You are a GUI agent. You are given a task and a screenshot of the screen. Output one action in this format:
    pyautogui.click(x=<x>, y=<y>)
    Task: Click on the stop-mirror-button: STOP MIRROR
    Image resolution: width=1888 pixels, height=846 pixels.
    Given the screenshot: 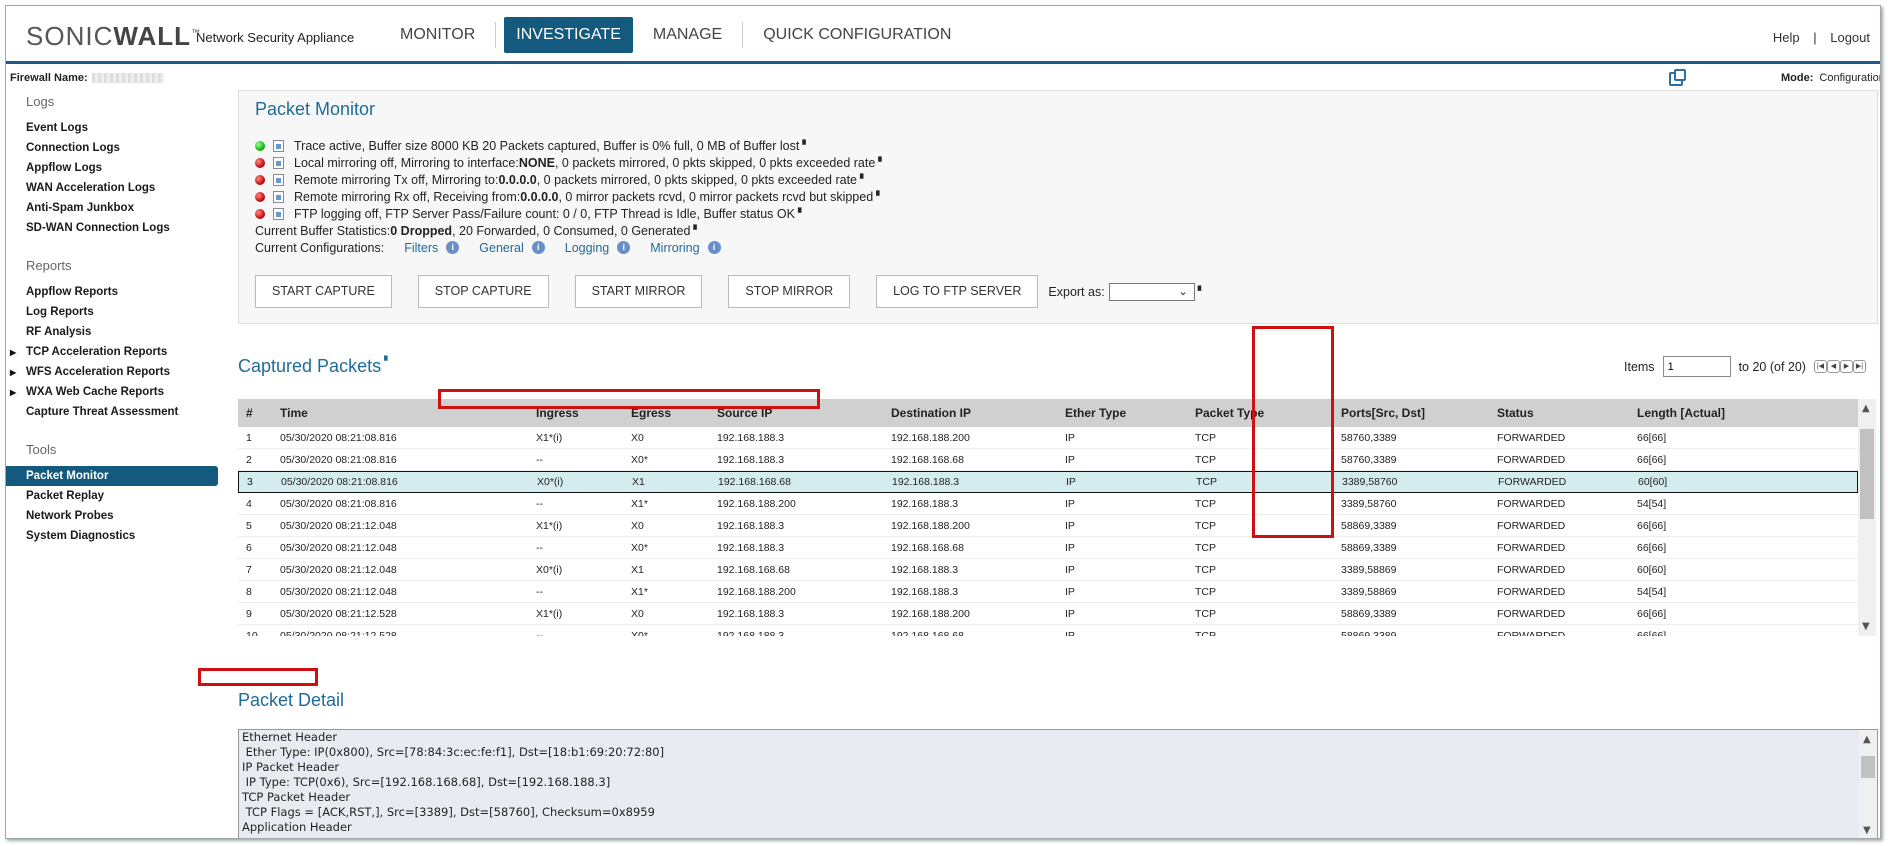 What is the action you would take?
    pyautogui.click(x=789, y=291)
    